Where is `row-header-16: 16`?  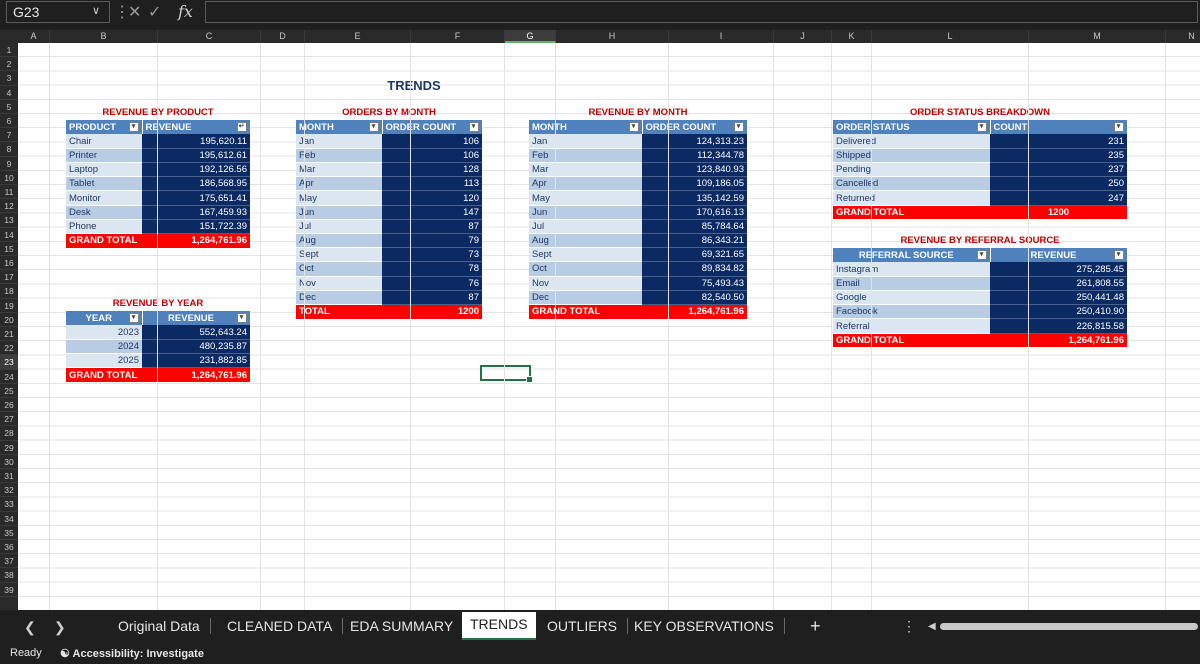
row-header-16: 16 is located at coordinates (9, 263).